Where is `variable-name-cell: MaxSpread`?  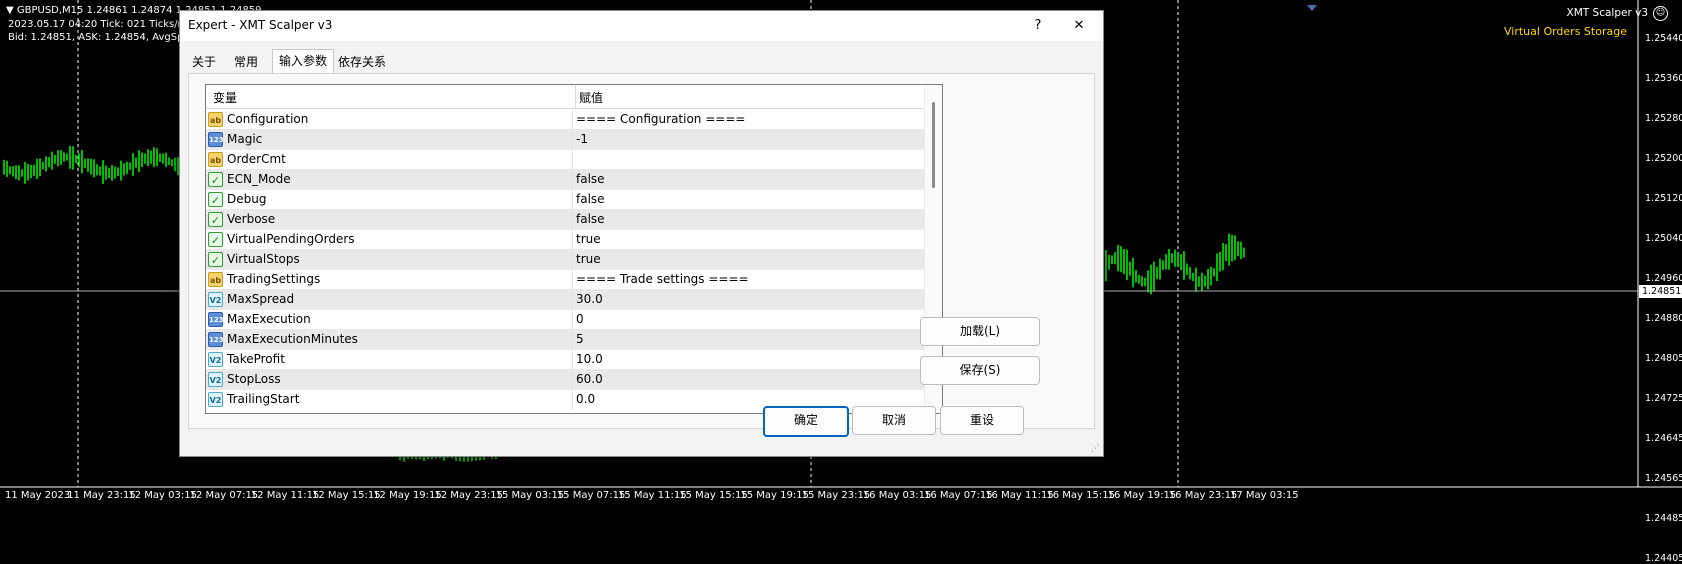
variable-name-cell: MaxSpread is located at coordinates (261, 299).